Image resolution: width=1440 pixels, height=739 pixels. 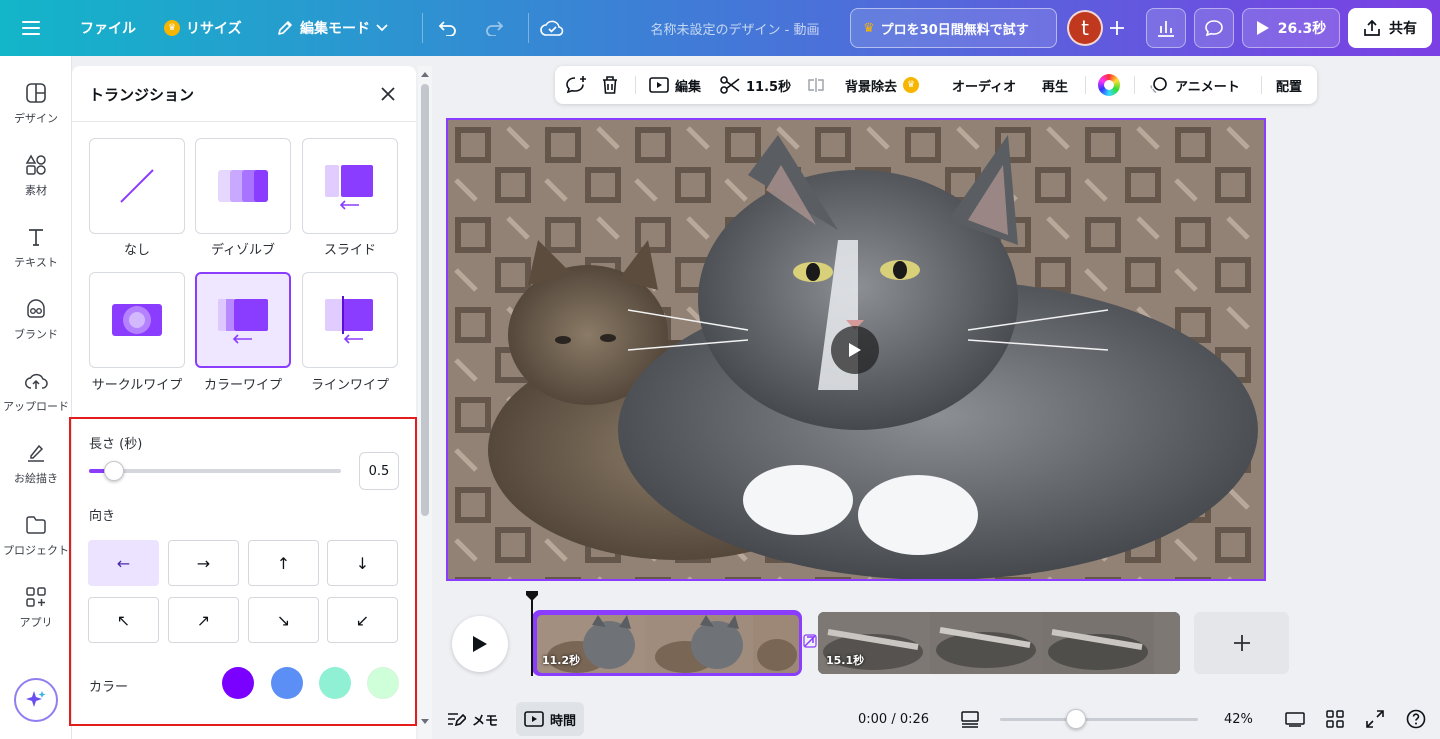 What do you see at coordinates (1241, 643) in the screenshot?
I see `add-clip-button` at bounding box center [1241, 643].